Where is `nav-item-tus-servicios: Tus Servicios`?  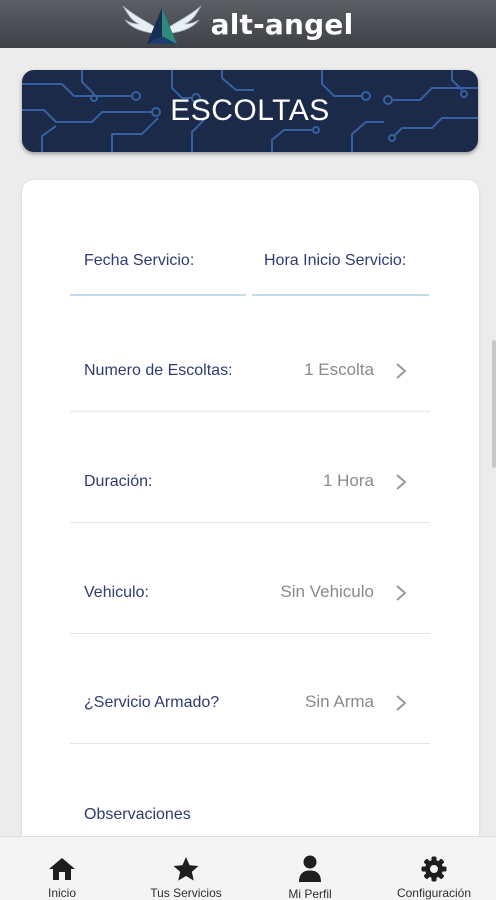 nav-item-tus-servicios: Tus Servicios is located at coordinates (186, 868).